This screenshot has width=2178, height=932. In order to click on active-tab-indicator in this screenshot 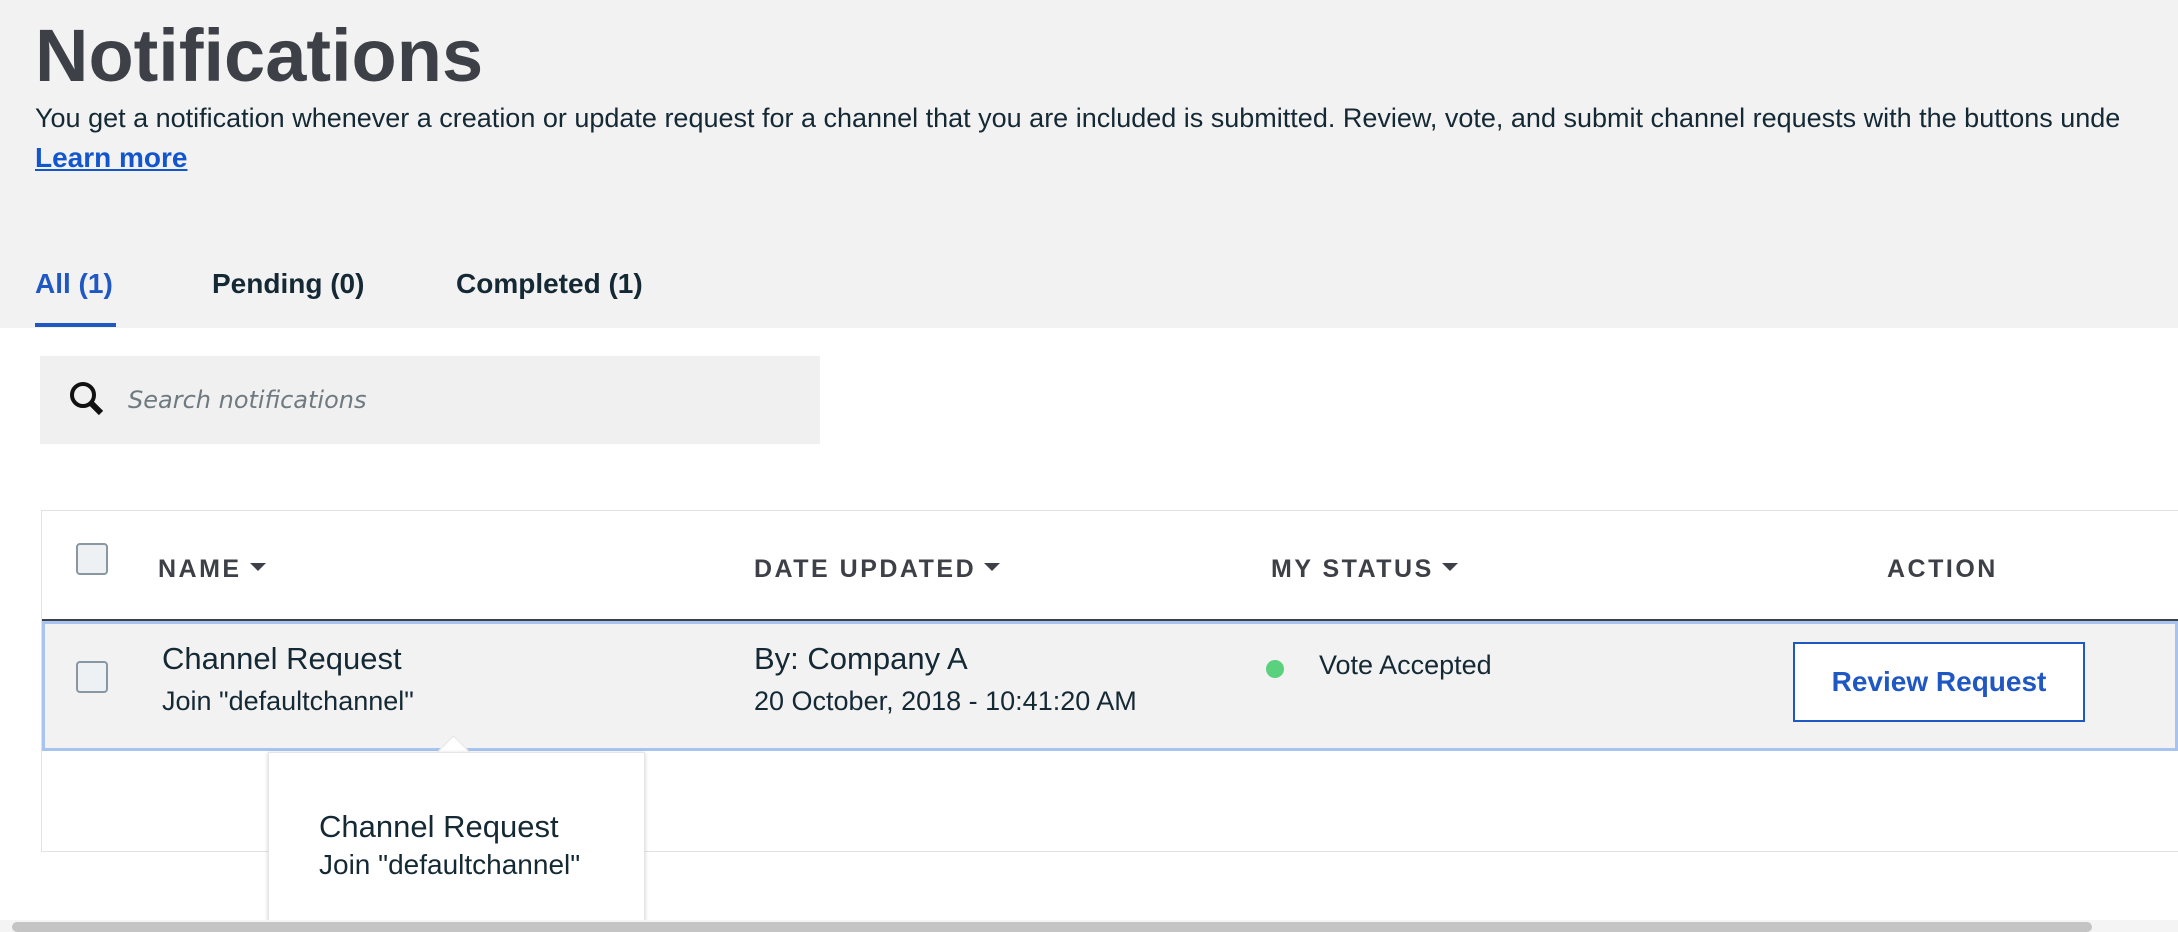, I will do `click(75, 325)`.